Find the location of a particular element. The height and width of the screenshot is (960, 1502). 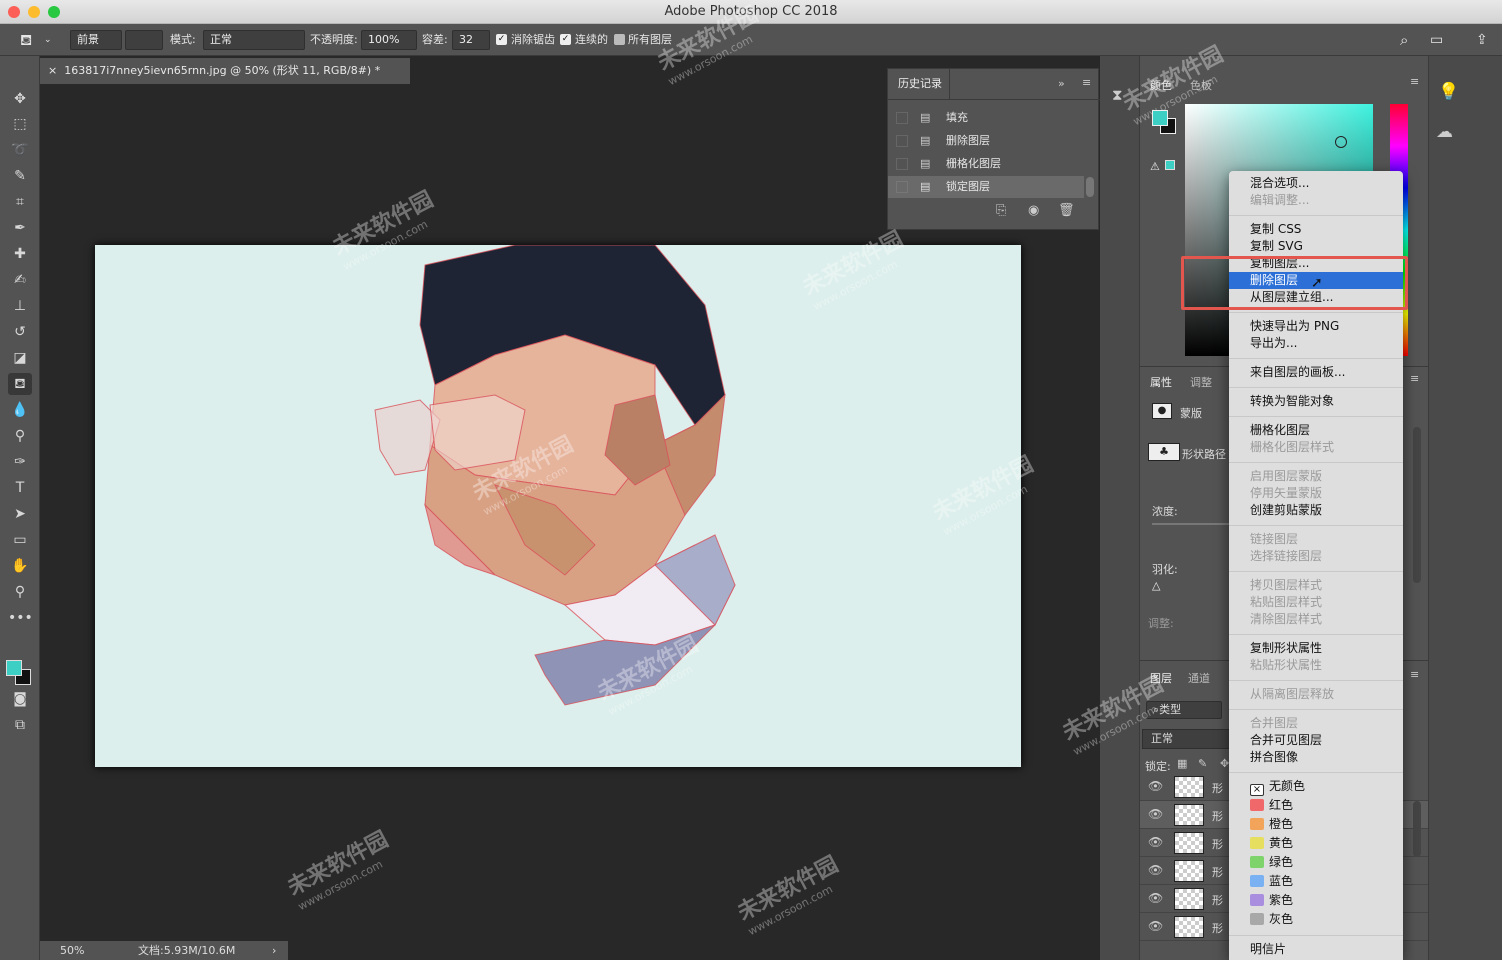

density-slider is located at coordinates (1192, 524).